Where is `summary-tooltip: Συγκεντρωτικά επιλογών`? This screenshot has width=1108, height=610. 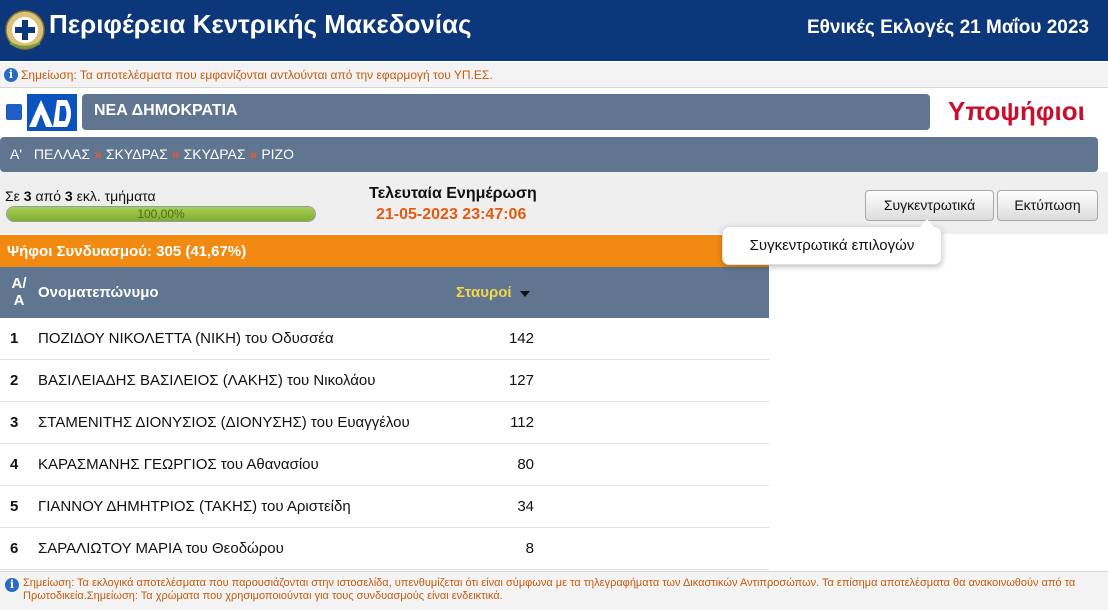
summary-tooltip: Συγκεντρωτικά επιλογών is located at coordinates (832, 245).